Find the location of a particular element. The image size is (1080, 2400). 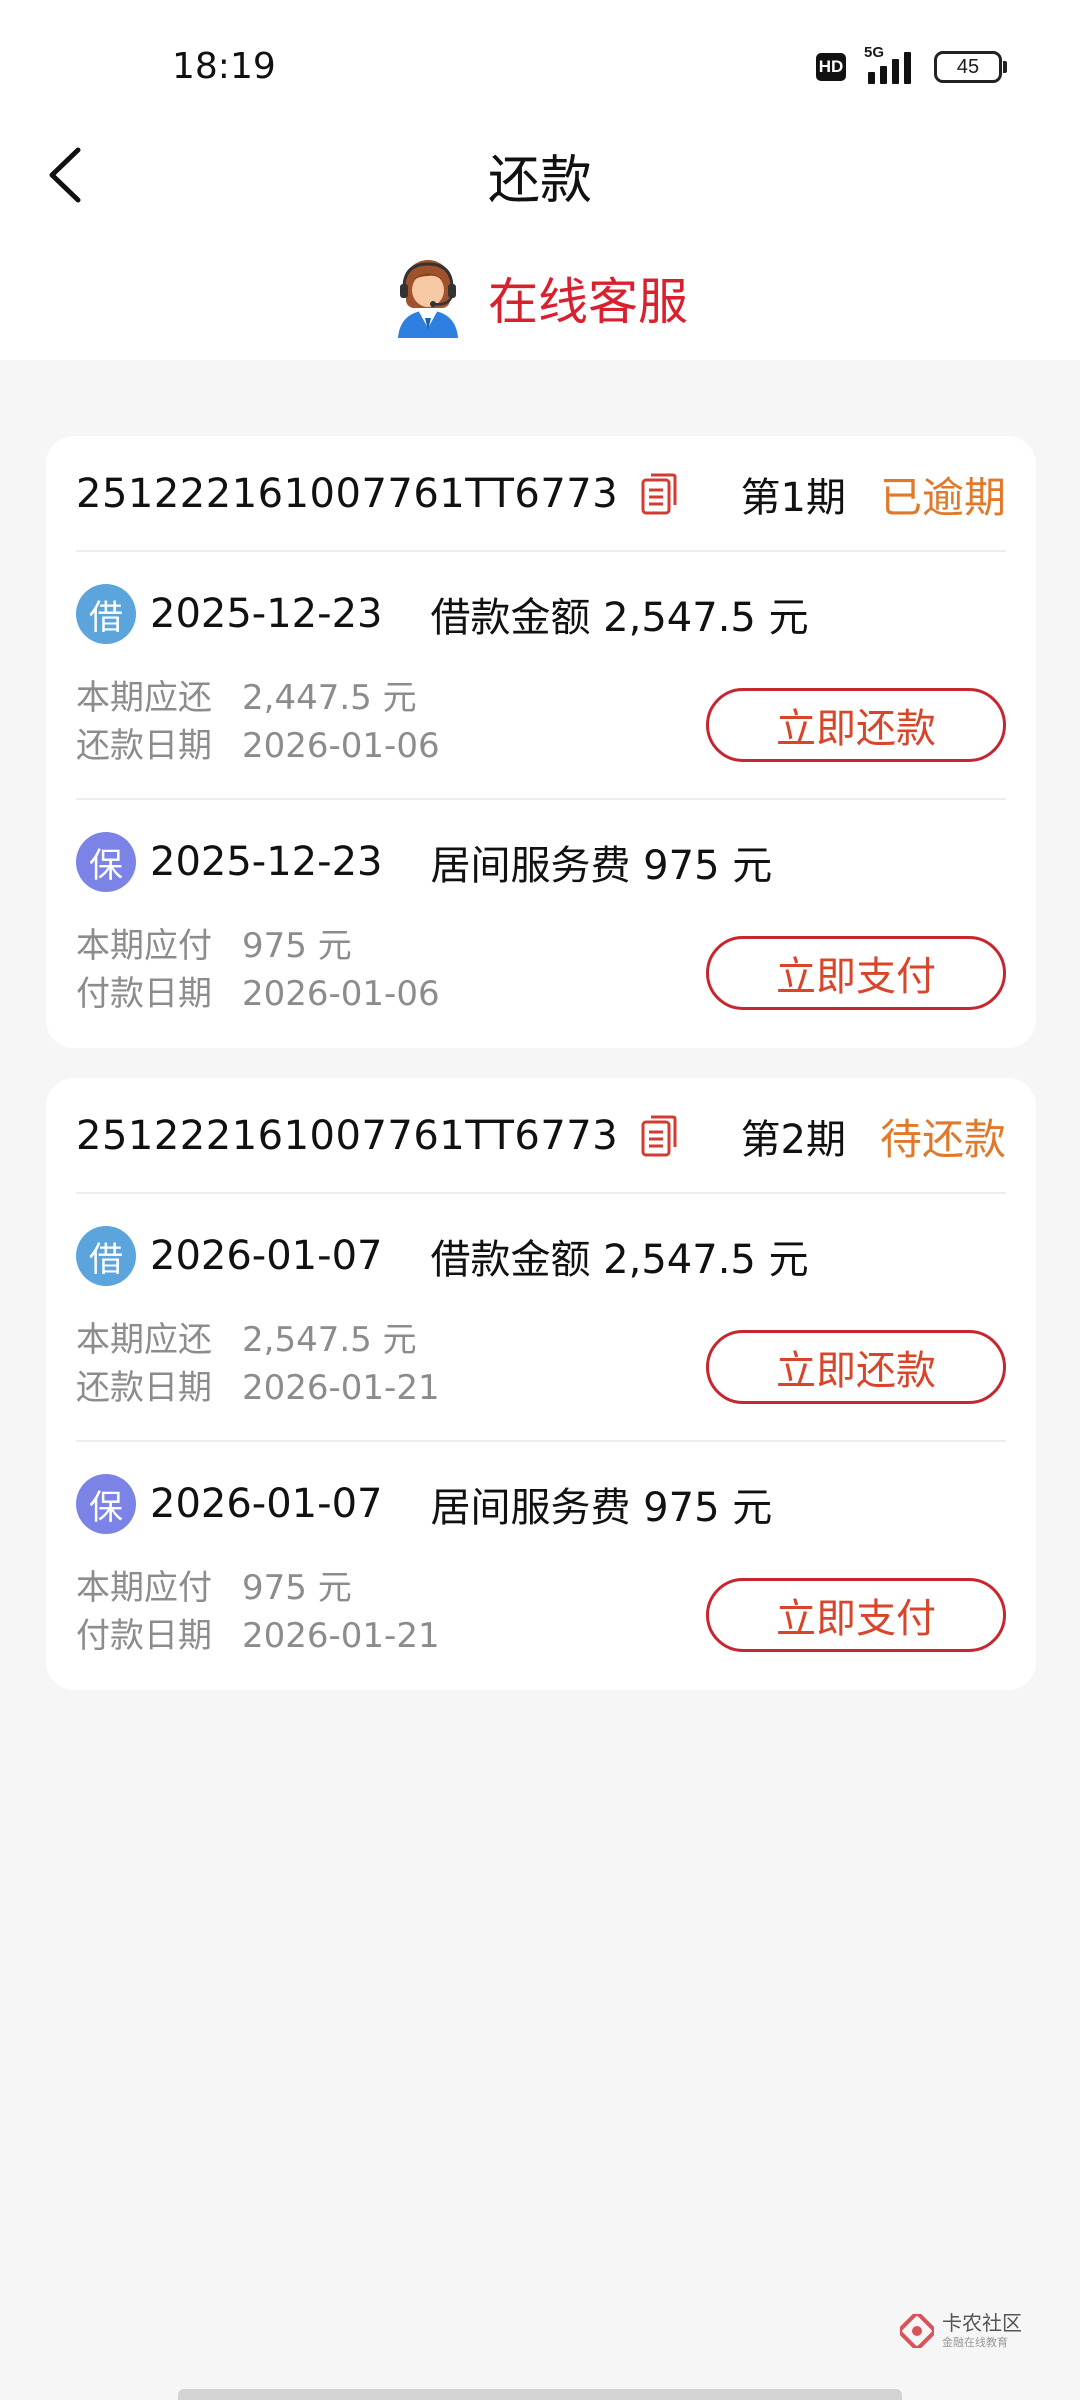

watermark-subtitle: 金融在线教育 is located at coordinates (975, 2342).